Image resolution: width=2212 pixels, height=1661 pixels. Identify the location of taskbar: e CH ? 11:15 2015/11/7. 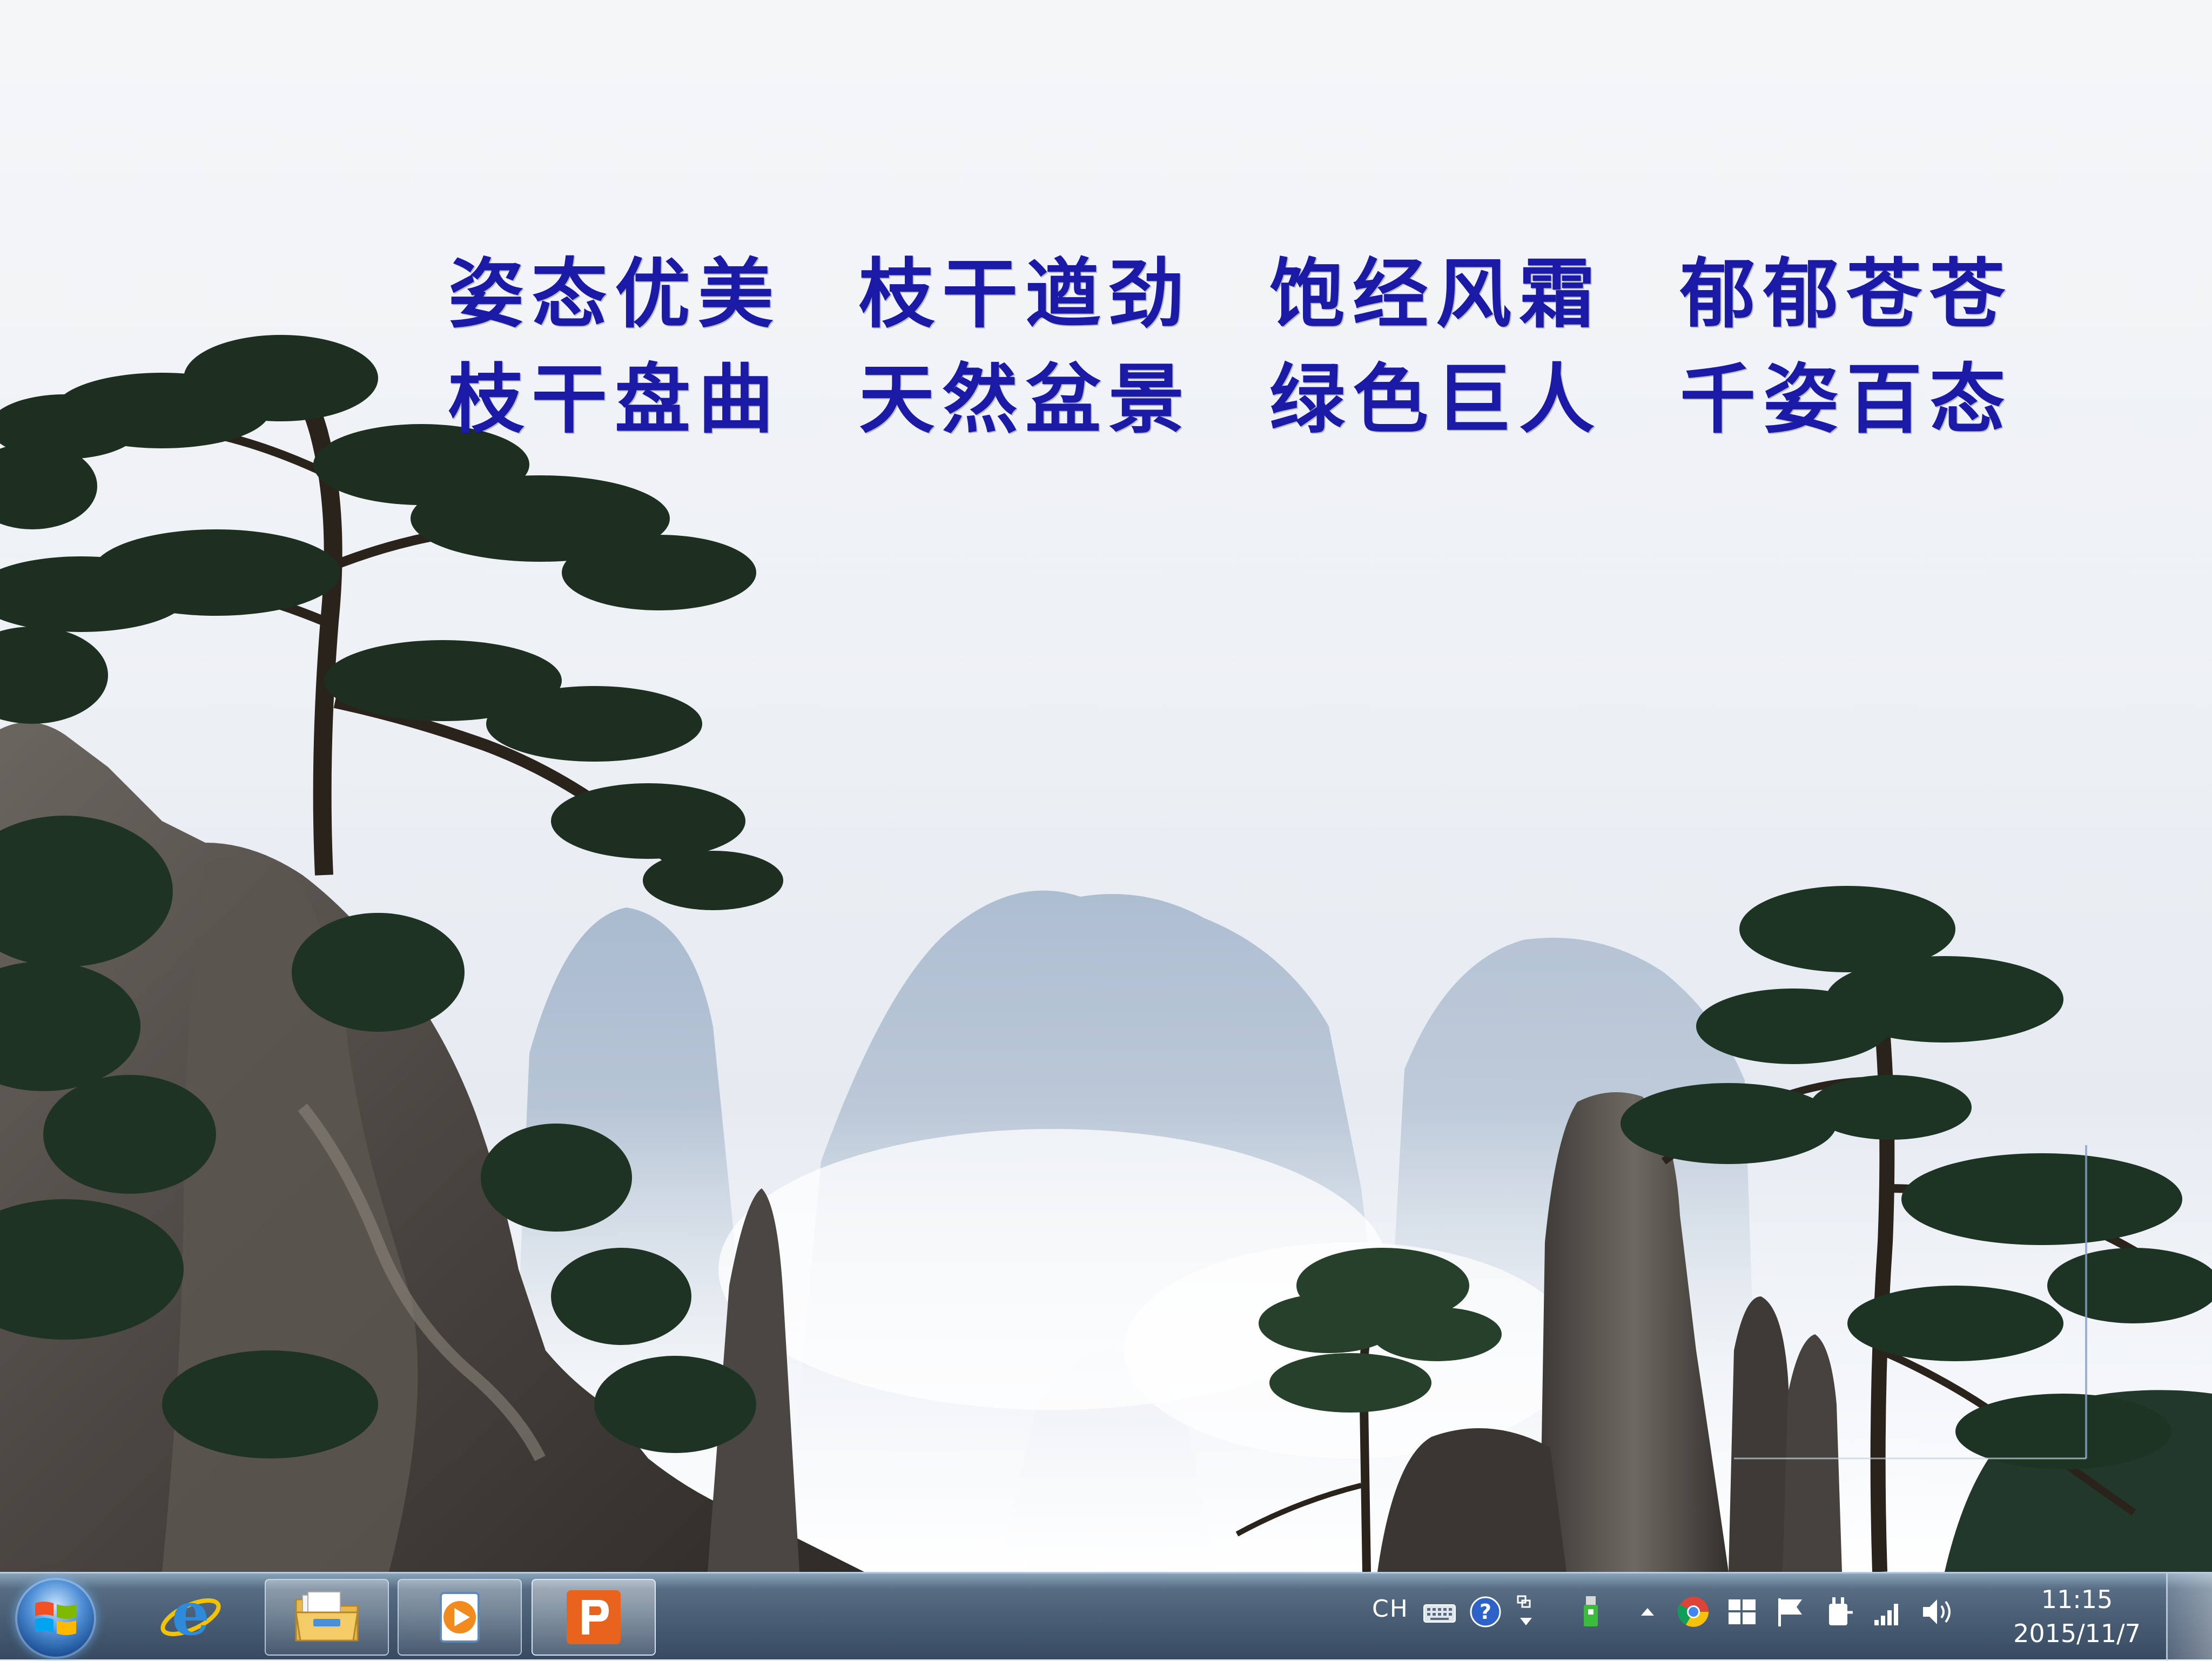
(1106, 1617).